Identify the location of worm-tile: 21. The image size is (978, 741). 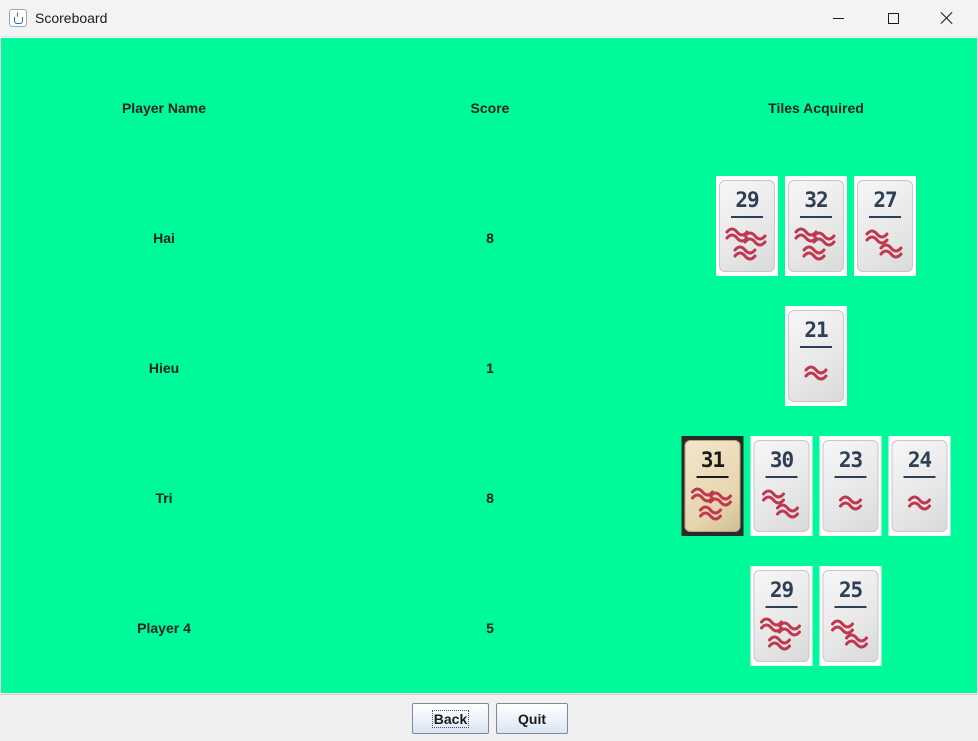
(816, 356).